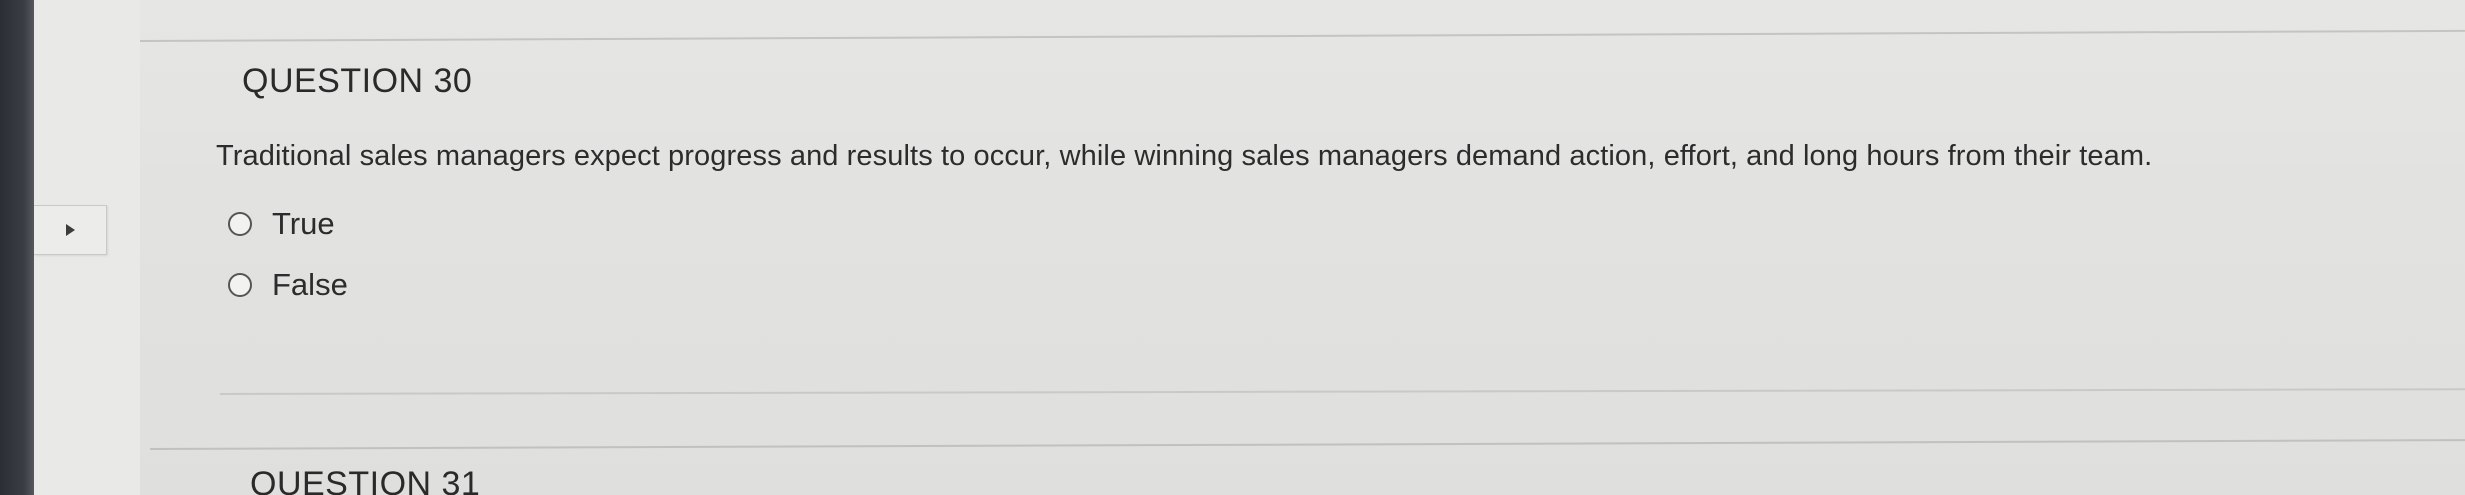 This screenshot has height=495, width=2465. I want to click on divider-bottom, so click(1307, 444).